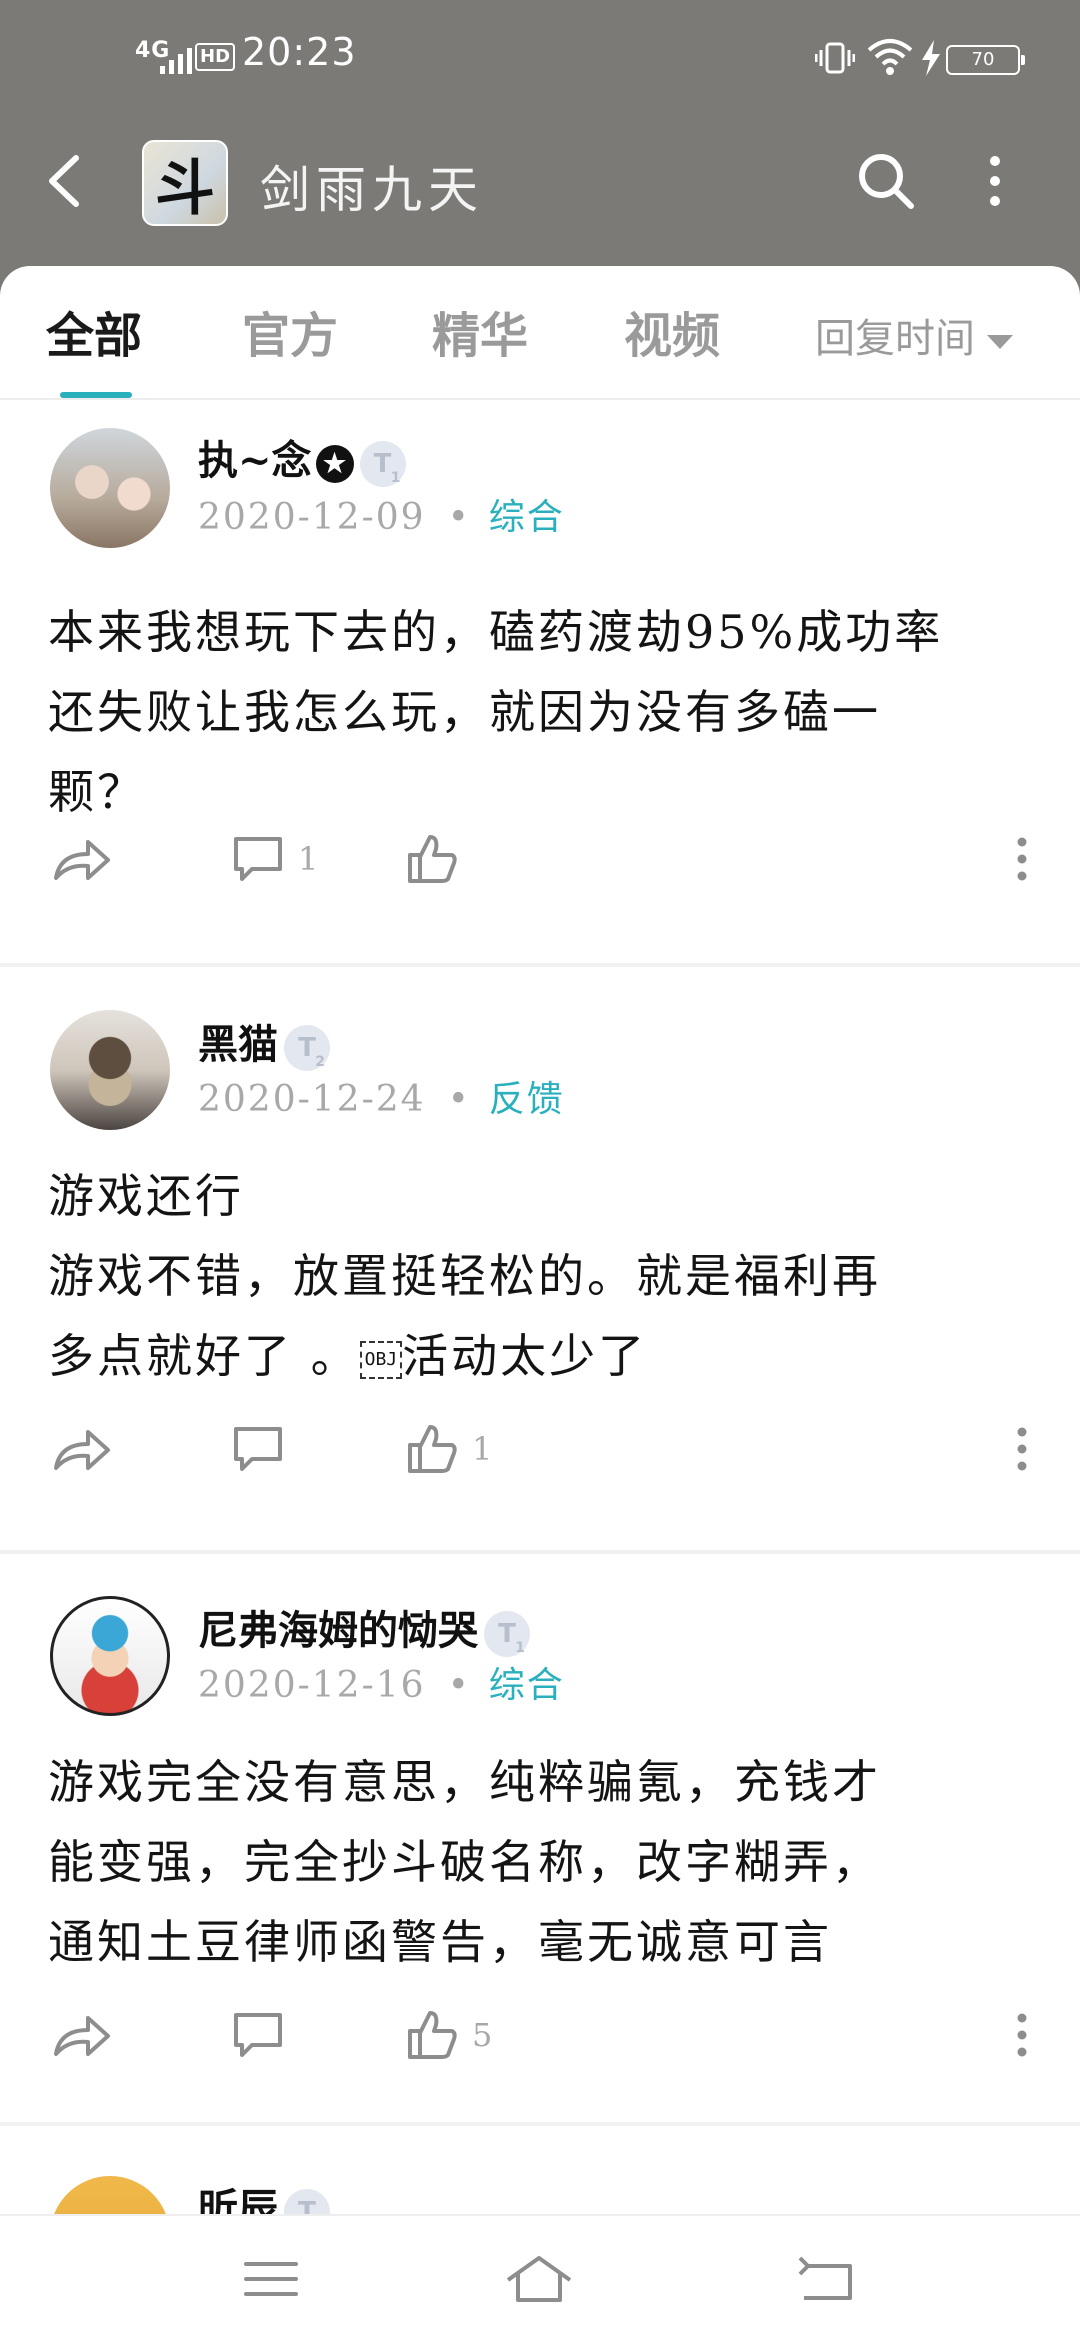 Image resolution: width=1080 pixels, height=2340 pixels. What do you see at coordinates (480, 331) in the screenshot?
I see `tab-featured: 精华` at bounding box center [480, 331].